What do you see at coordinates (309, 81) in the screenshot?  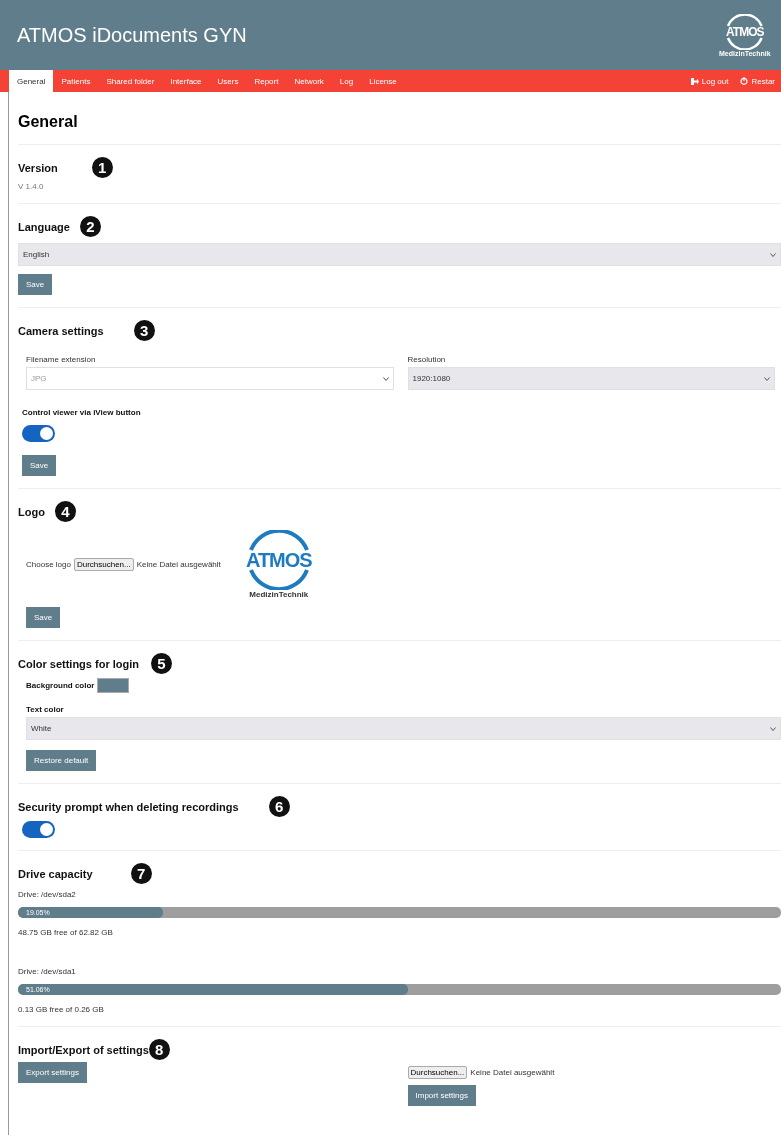 I see `nav-tab: Network` at bounding box center [309, 81].